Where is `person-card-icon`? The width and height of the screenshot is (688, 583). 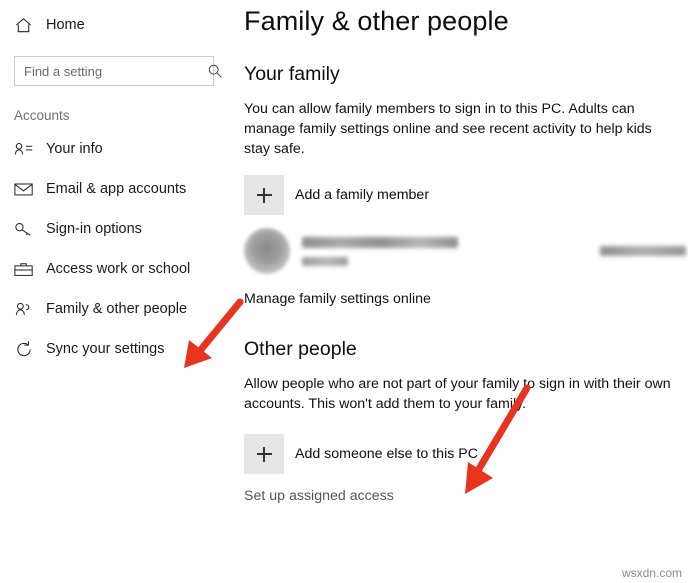
person-card-icon is located at coordinates (27, 149).